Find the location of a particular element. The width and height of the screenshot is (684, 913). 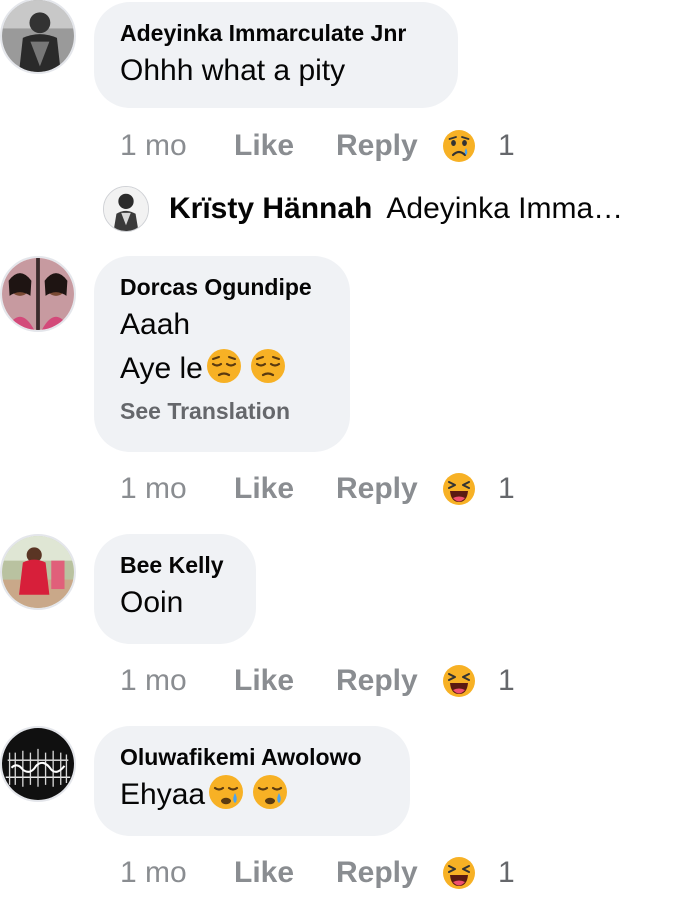

comment-text-line: Aye le is located at coordinates (222, 369).